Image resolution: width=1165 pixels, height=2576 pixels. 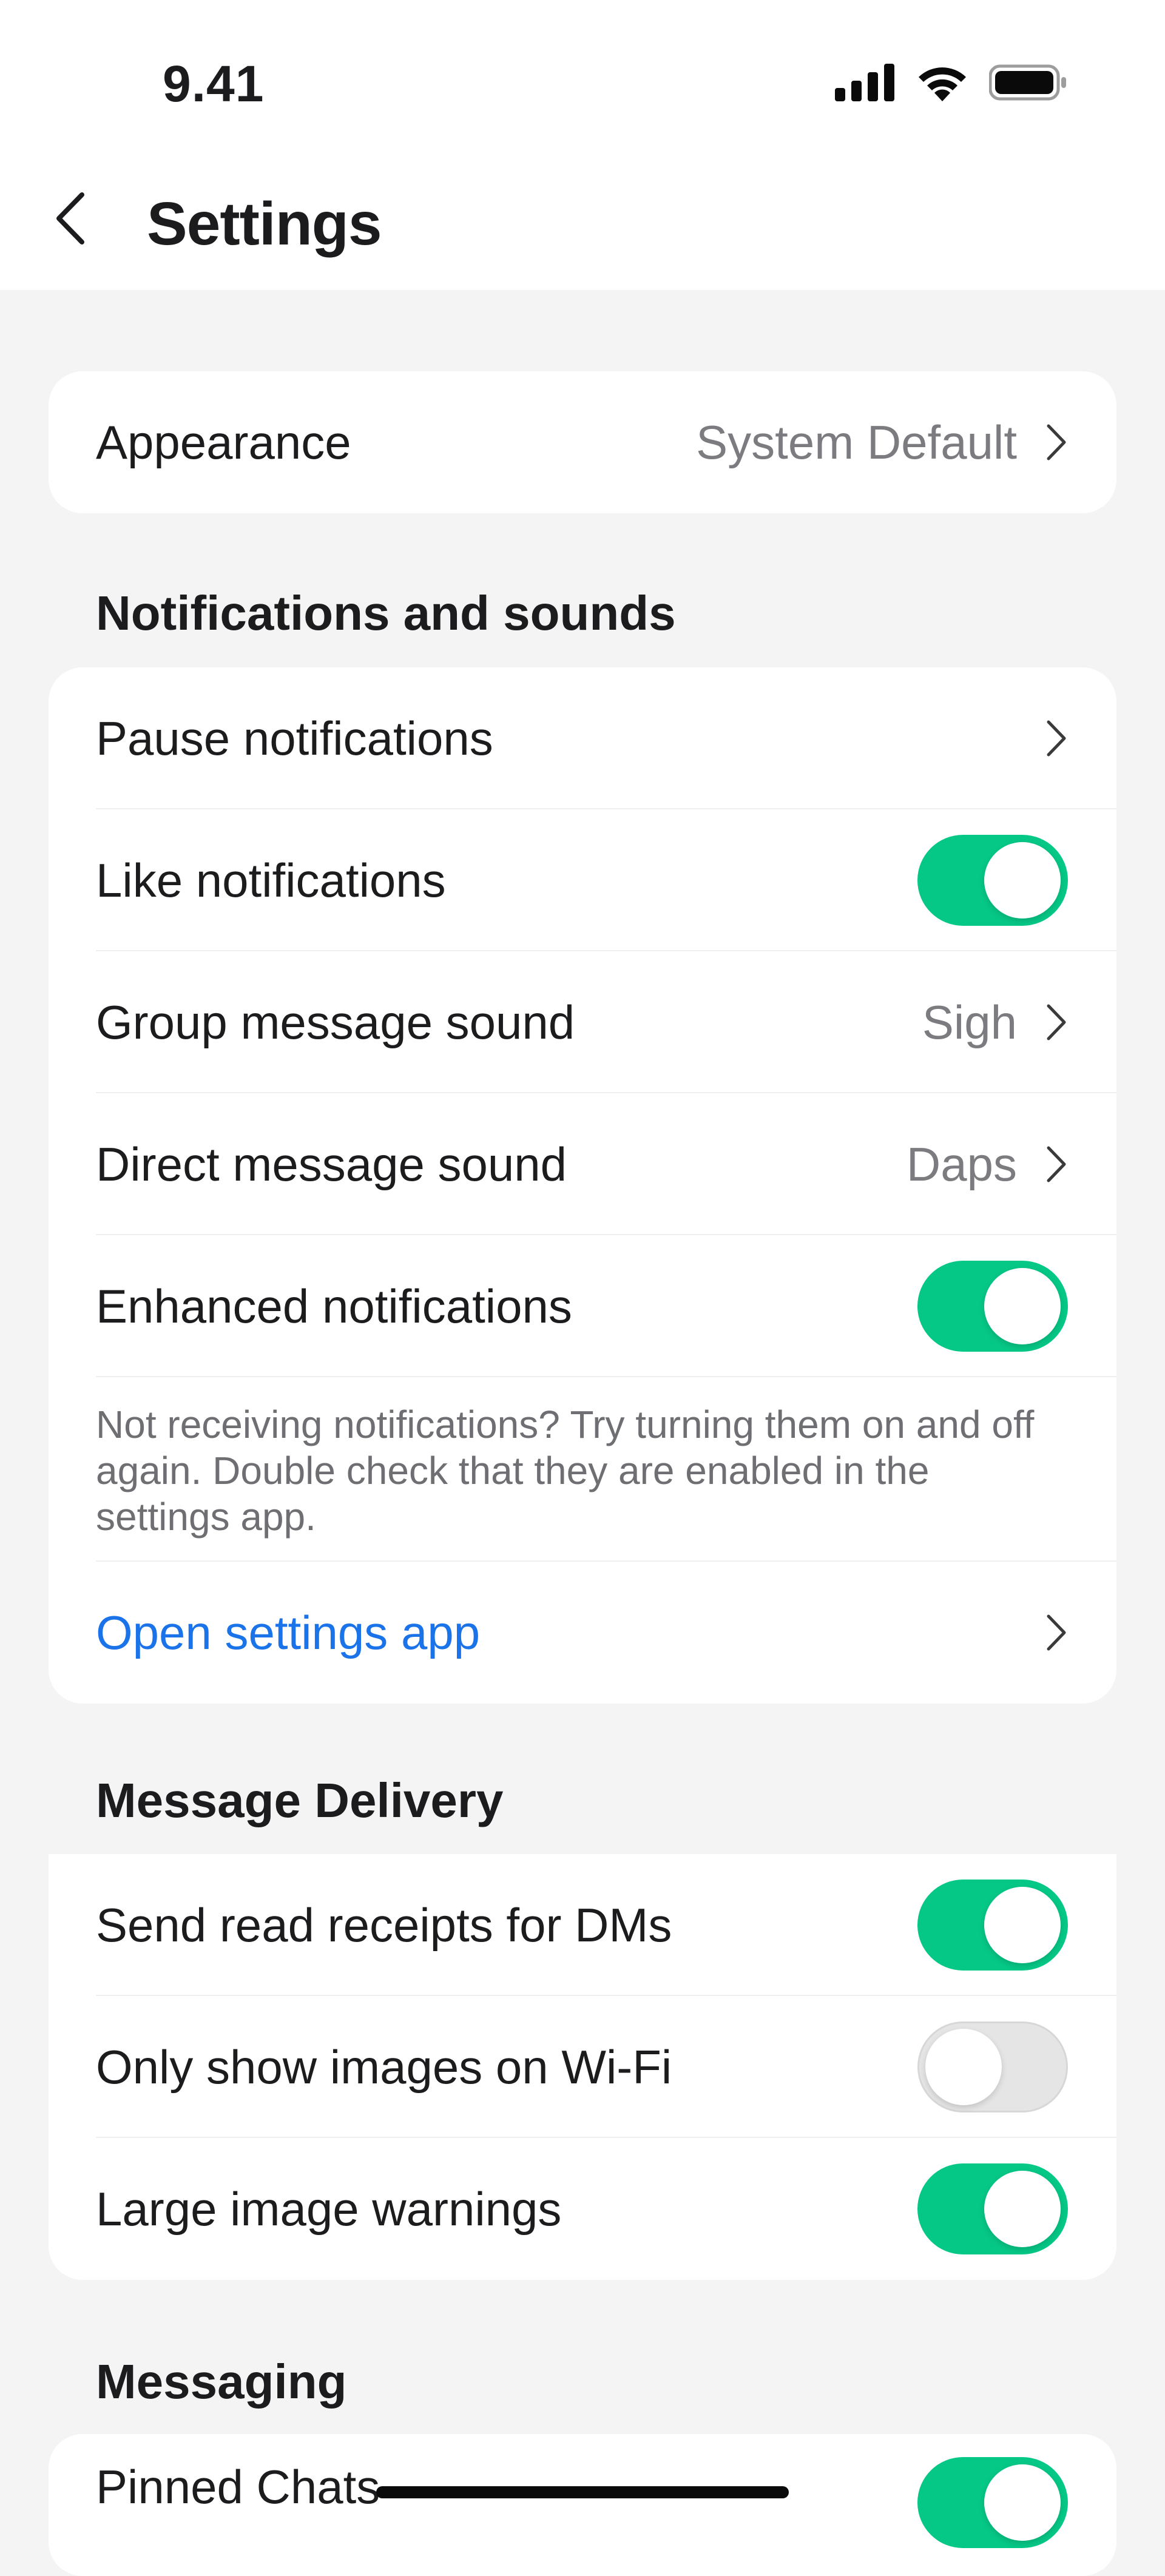 What do you see at coordinates (294, 738) in the screenshot?
I see `pause-notifications-label: Pause notifications` at bounding box center [294, 738].